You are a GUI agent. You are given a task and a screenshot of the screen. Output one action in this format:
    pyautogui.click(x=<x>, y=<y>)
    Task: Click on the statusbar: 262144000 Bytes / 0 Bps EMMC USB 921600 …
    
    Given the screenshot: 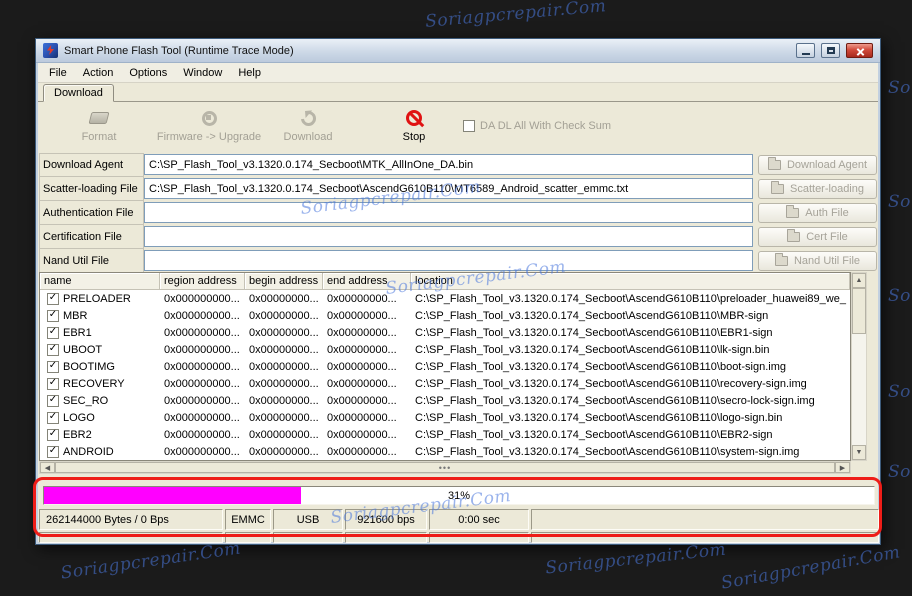 What is the action you would take?
    pyautogui.click(x=459, y=519)
    